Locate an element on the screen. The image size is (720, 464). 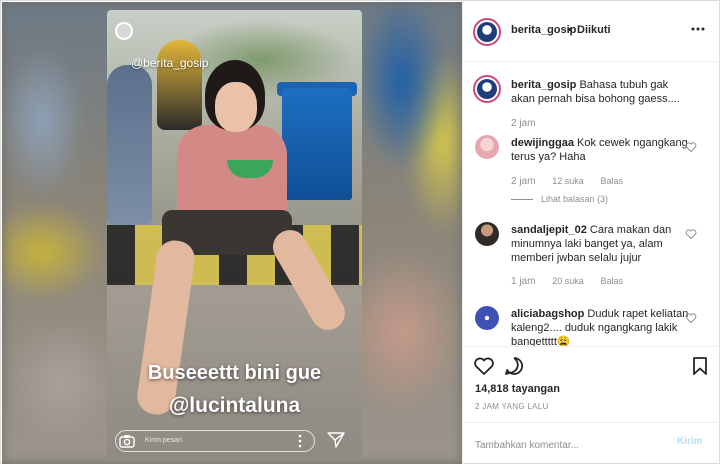
comment-time: 2 jam is located at coordinates (523, 181).